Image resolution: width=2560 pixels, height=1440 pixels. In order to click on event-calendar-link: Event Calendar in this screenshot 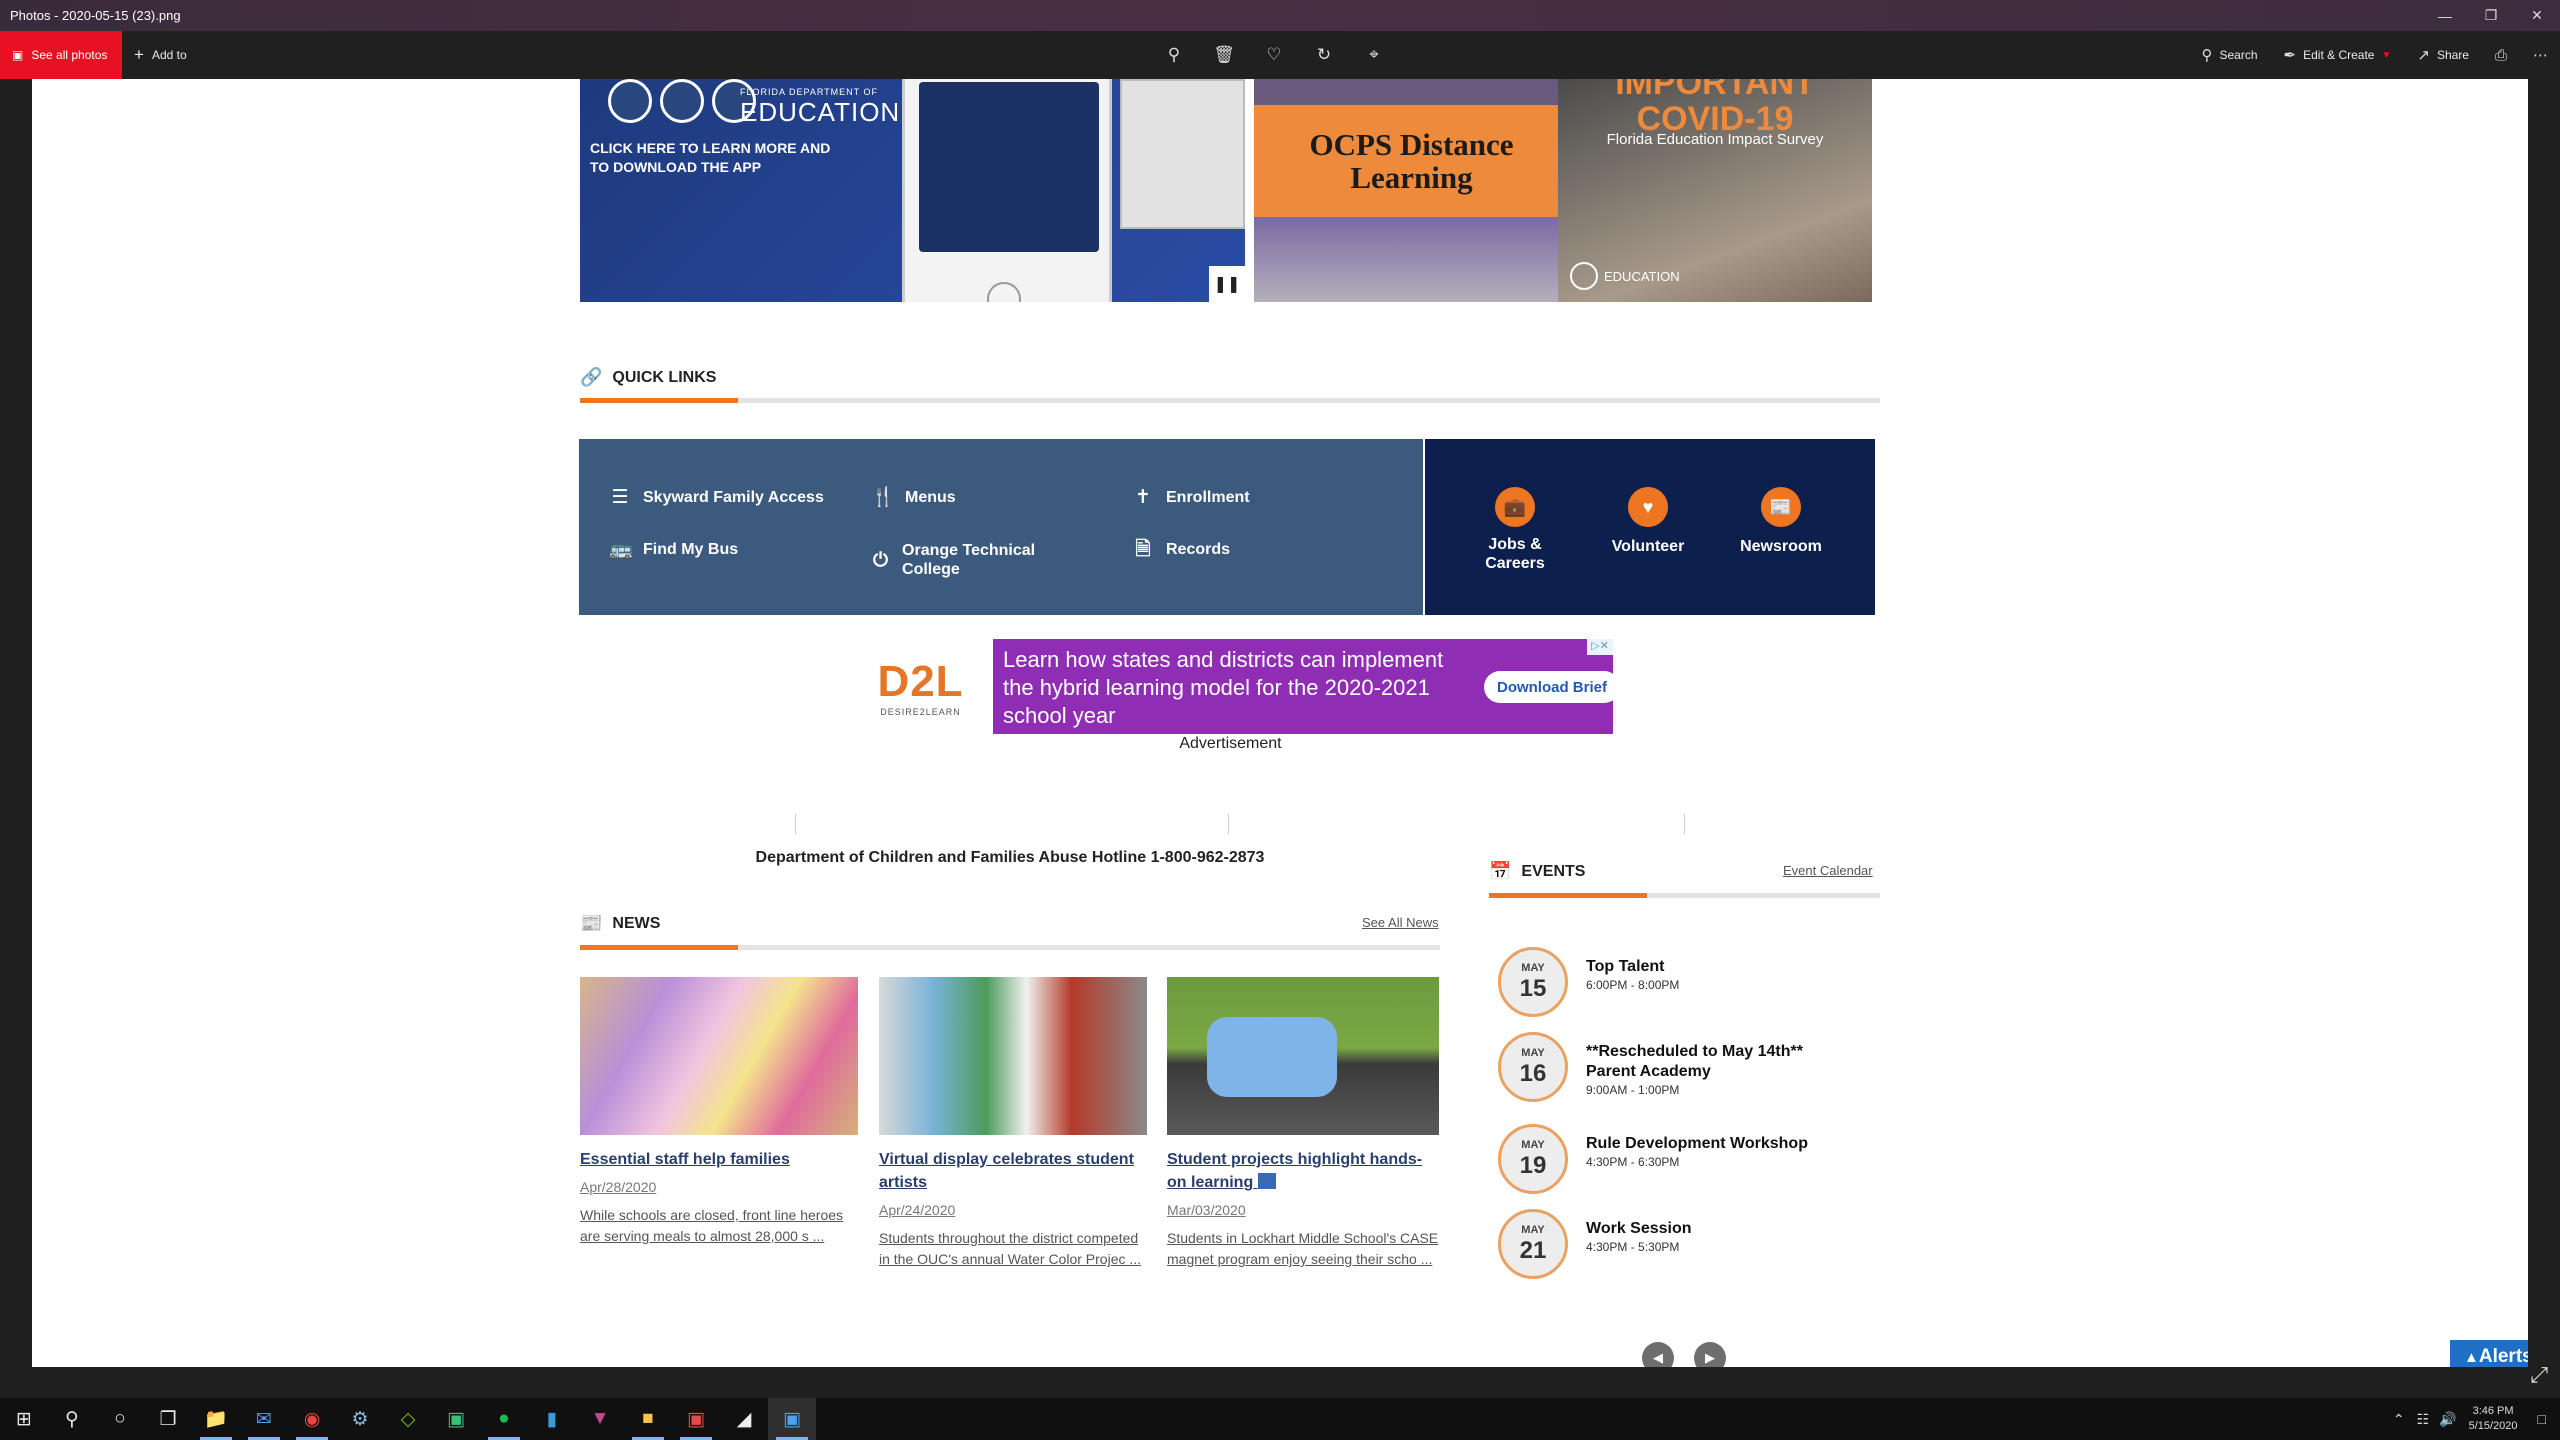, I will do `click(1828, 870)`.